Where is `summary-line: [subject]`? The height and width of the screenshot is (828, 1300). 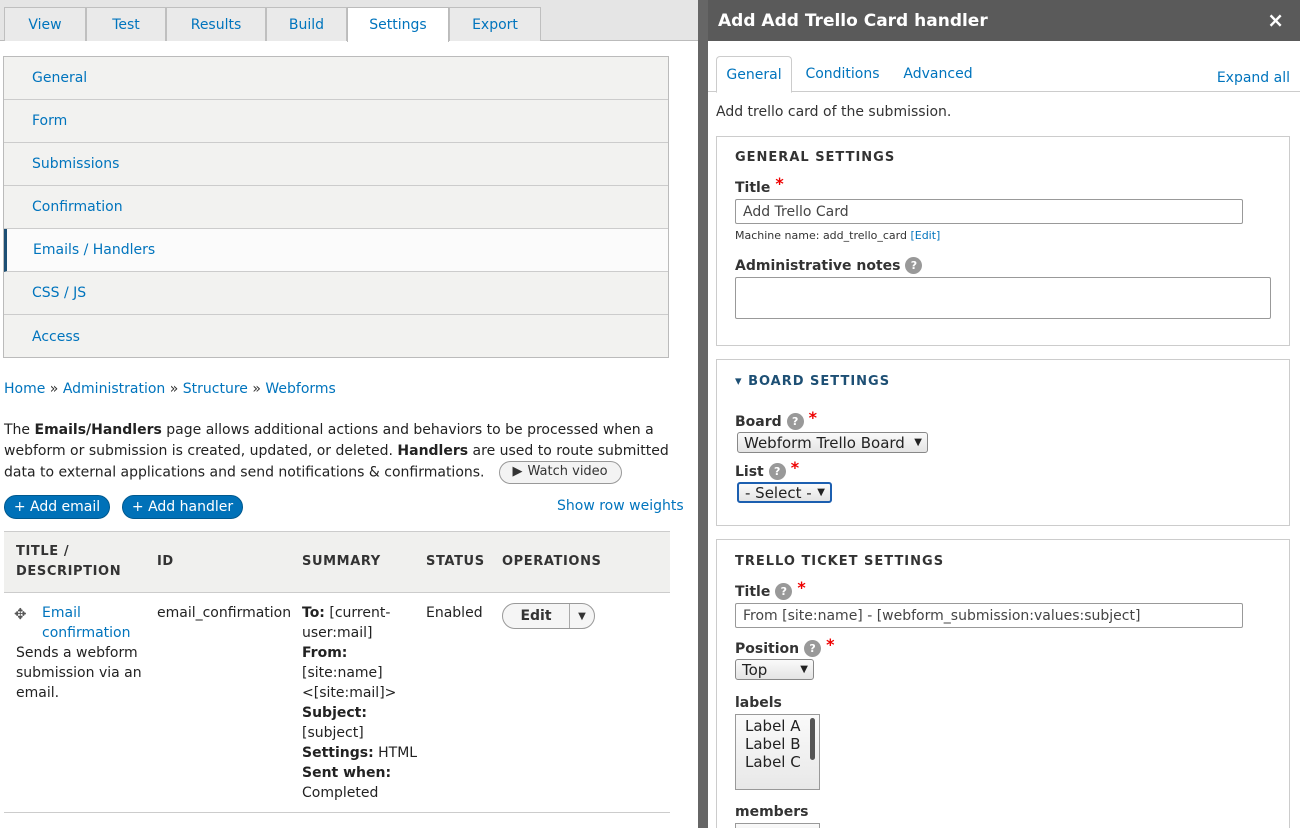
summary-line: [subject] is located at coordinates (333, 733).